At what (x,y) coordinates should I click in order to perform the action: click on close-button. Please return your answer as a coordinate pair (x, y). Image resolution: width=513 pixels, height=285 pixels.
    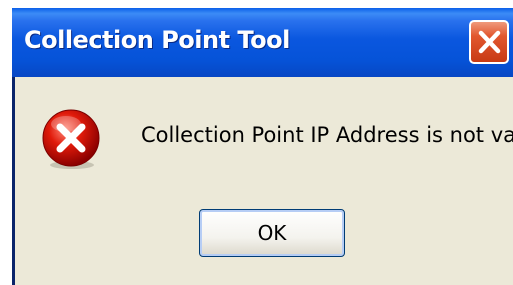
    Looking at the image, I should click on (489, 42).